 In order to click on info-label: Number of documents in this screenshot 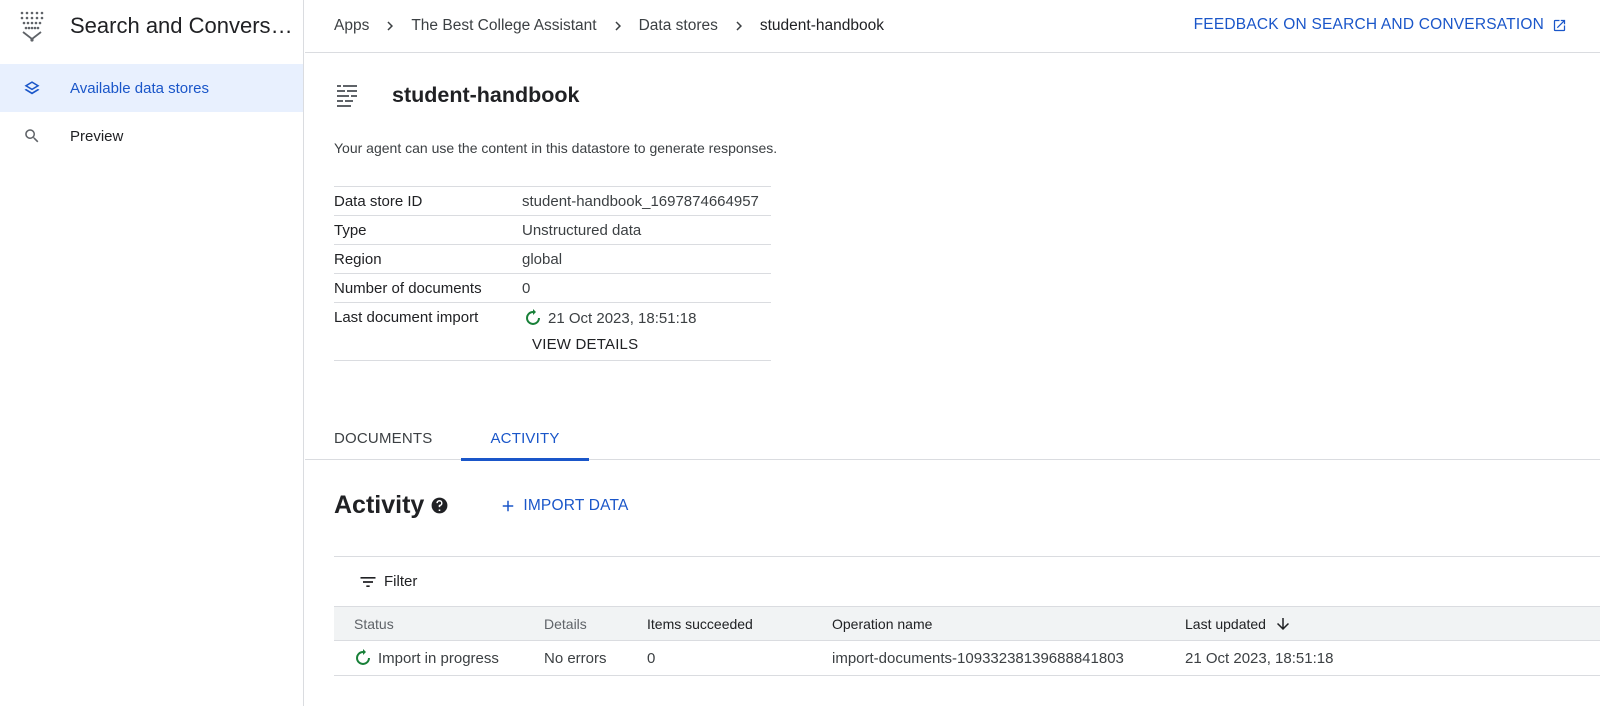, I will do `click(408, 288)`.